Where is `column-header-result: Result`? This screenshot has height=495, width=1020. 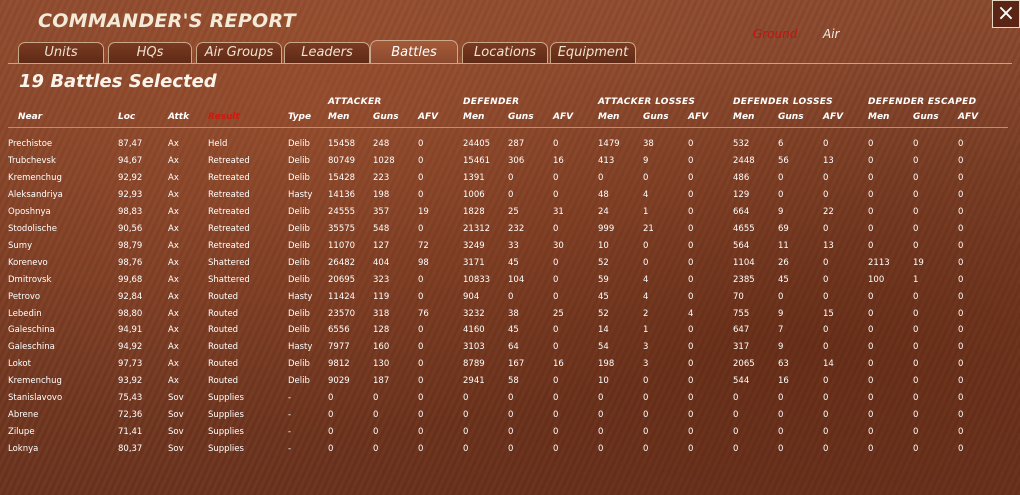
column-header-result: Result is located at coordinates (224, 117).